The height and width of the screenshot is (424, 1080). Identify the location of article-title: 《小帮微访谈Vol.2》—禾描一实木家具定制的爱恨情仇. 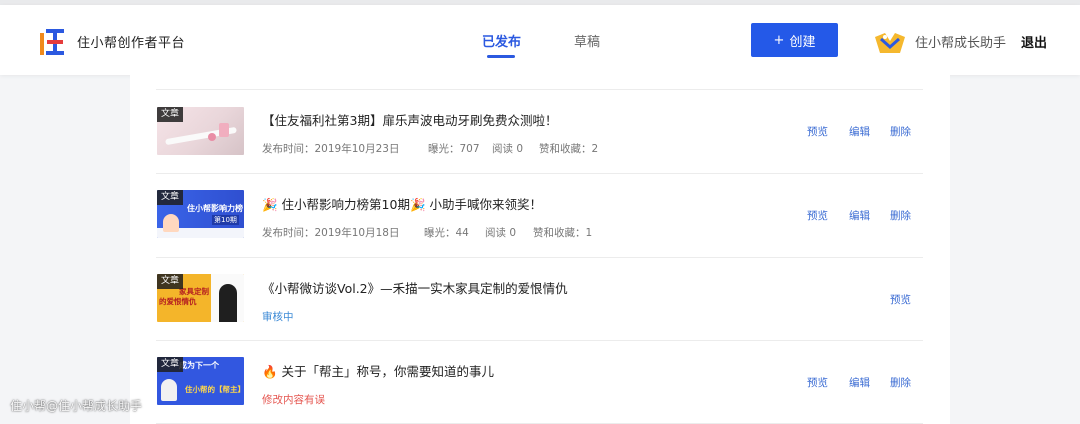
(415, 287).